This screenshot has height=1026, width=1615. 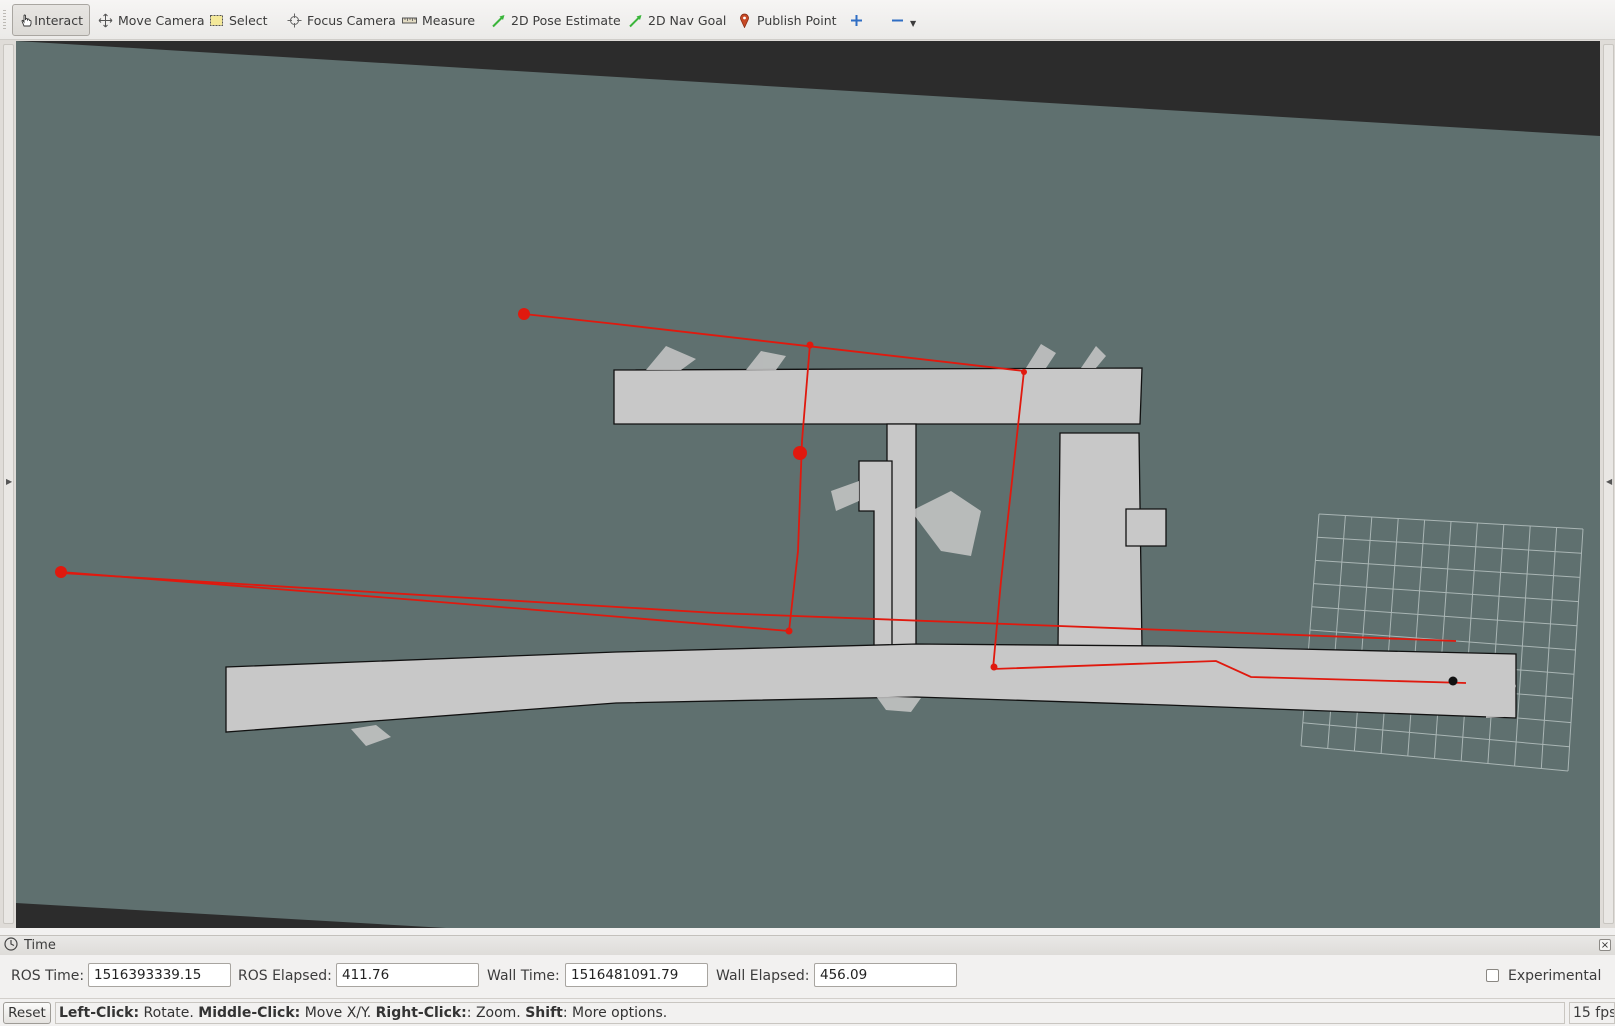 I want to click on map-right-room-stub, so click(x=1146, y=527).